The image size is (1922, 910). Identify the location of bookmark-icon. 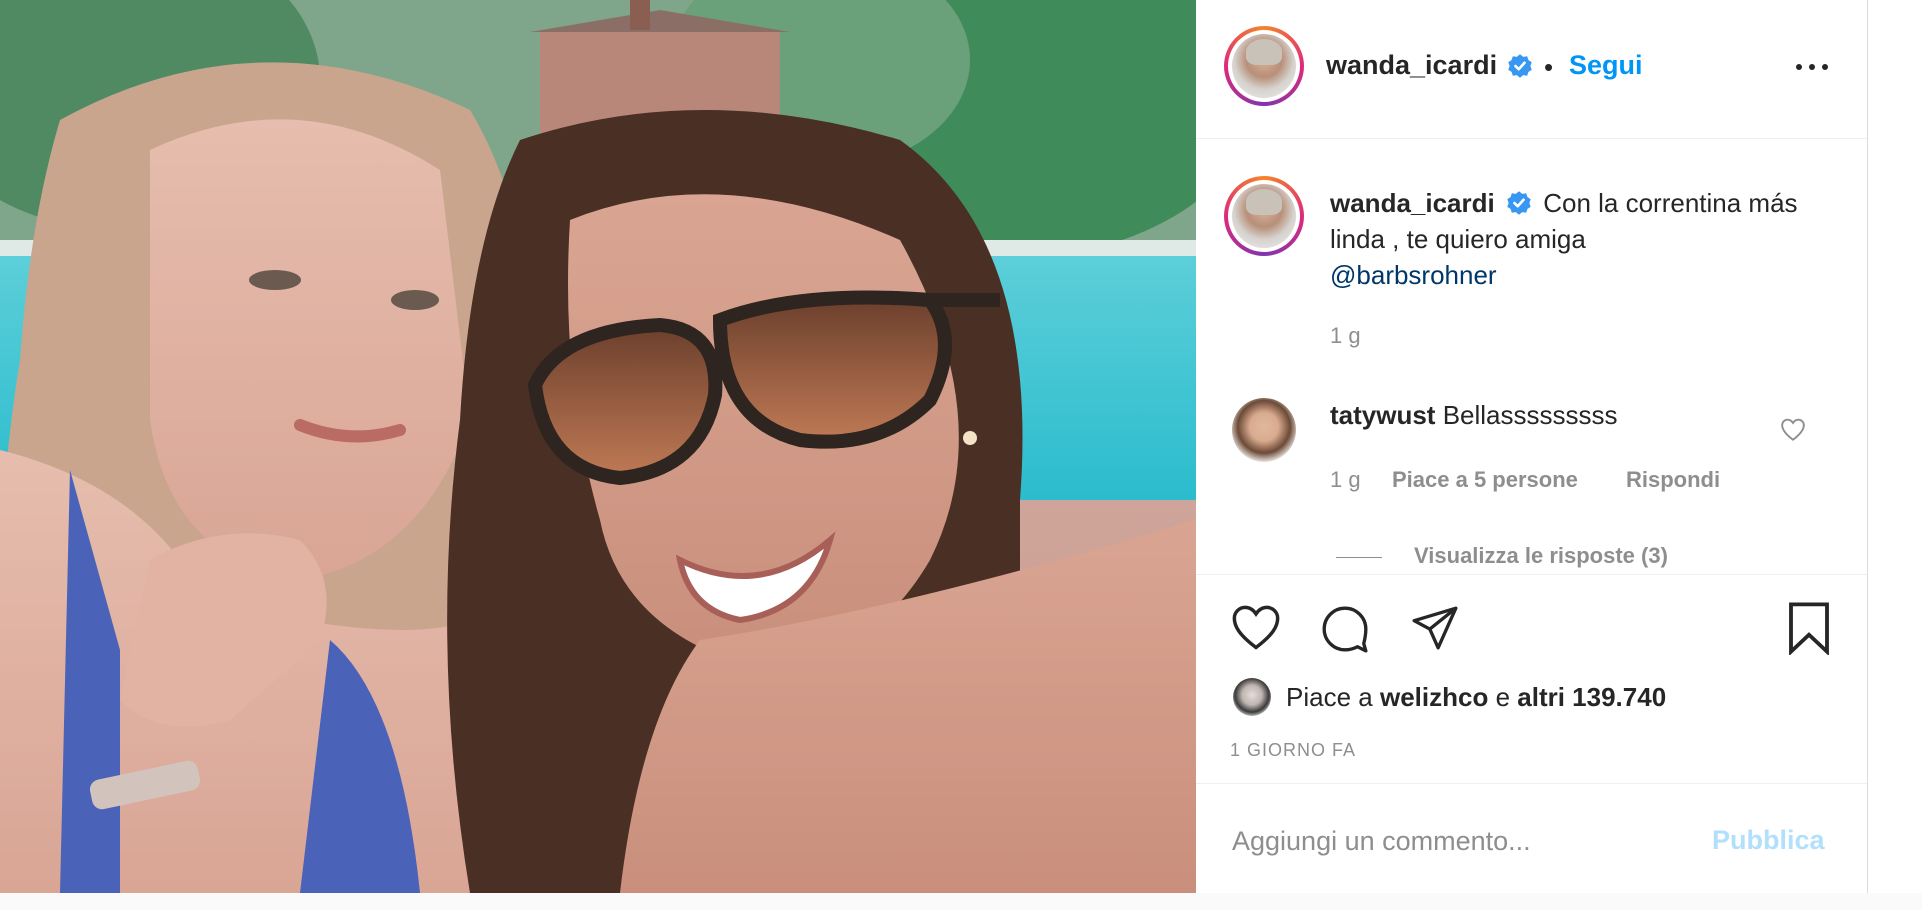
(1809, 628).